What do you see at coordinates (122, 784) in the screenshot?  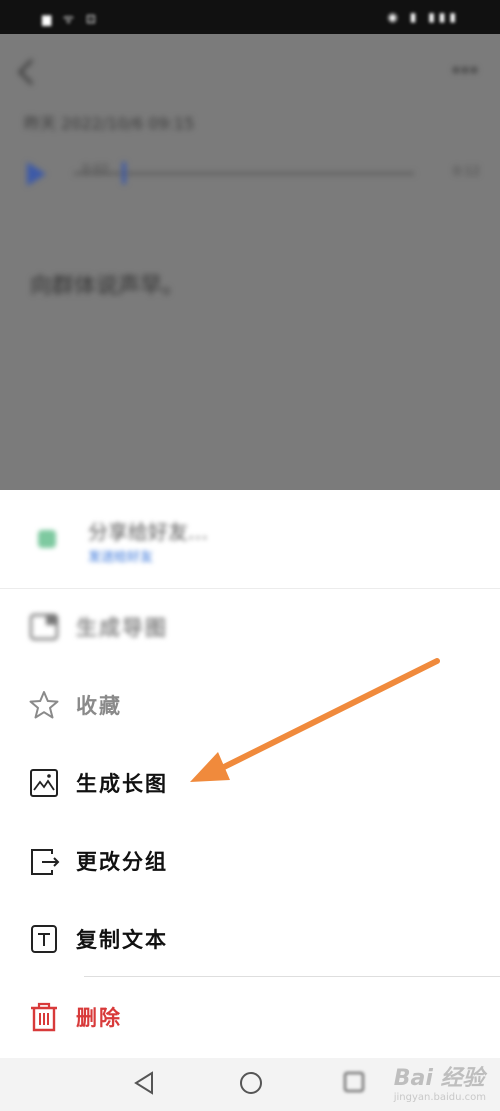 I see `menu-item-label: 生成长图` at bounding box center [122, 784].